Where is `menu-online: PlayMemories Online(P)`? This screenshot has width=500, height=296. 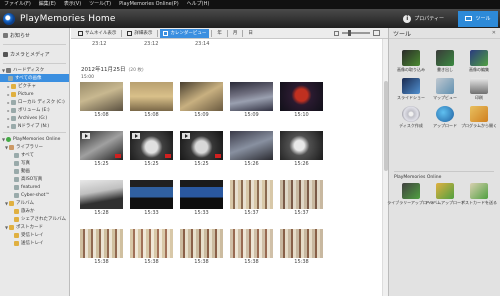 menu-online: PlayMemories Online(P) is located at coordinates (149, 4).